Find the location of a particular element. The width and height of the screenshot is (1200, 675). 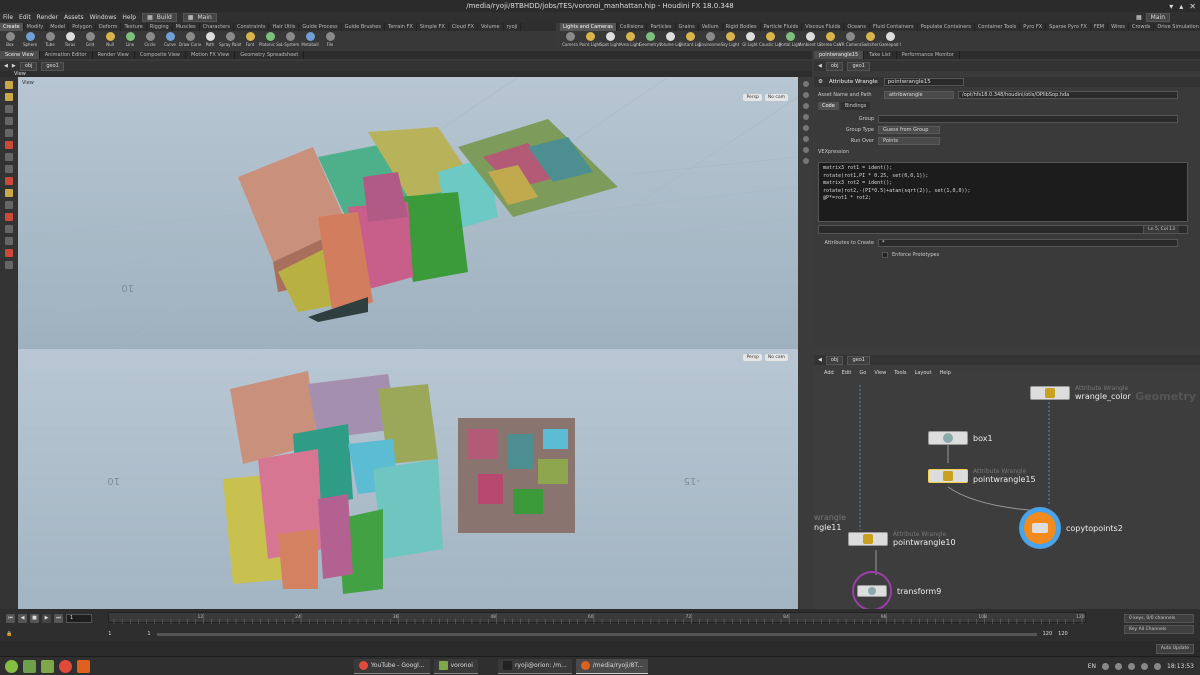

camera-menu: No cam is located at coordinates (776, 97).